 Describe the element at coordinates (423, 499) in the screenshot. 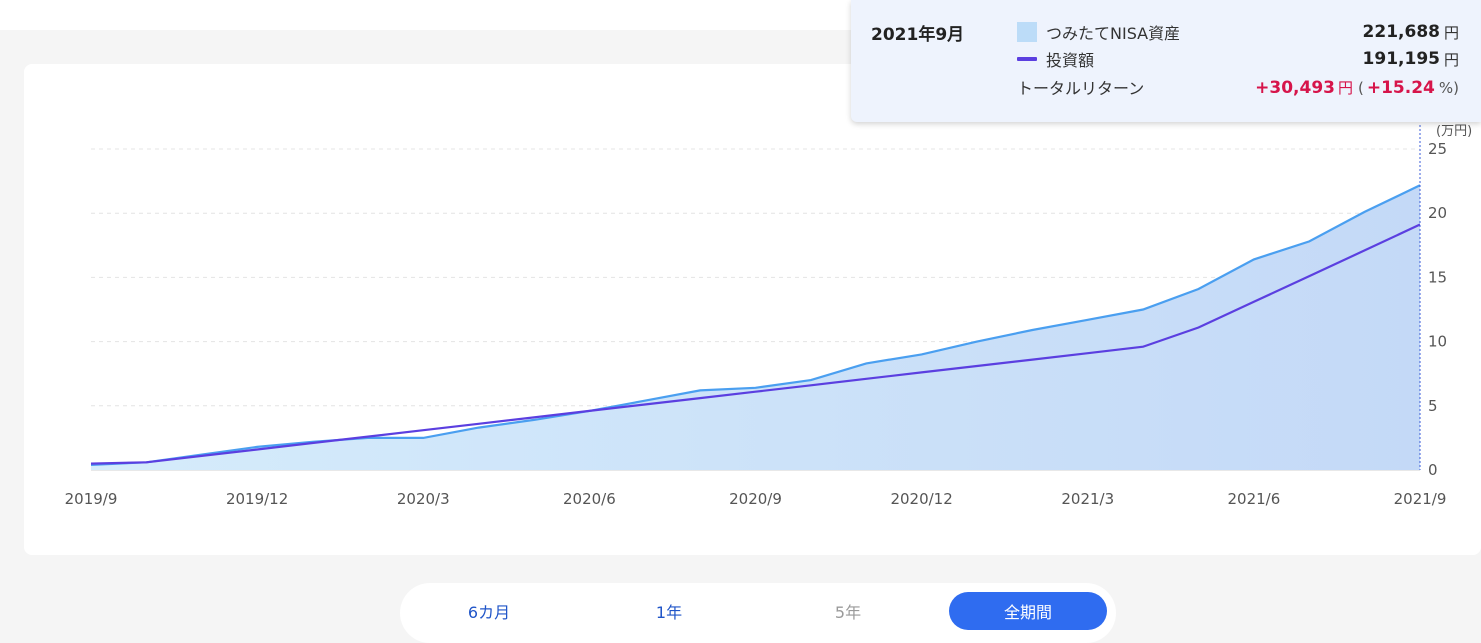

I see `x-tick-label: 2020/3` at that location.